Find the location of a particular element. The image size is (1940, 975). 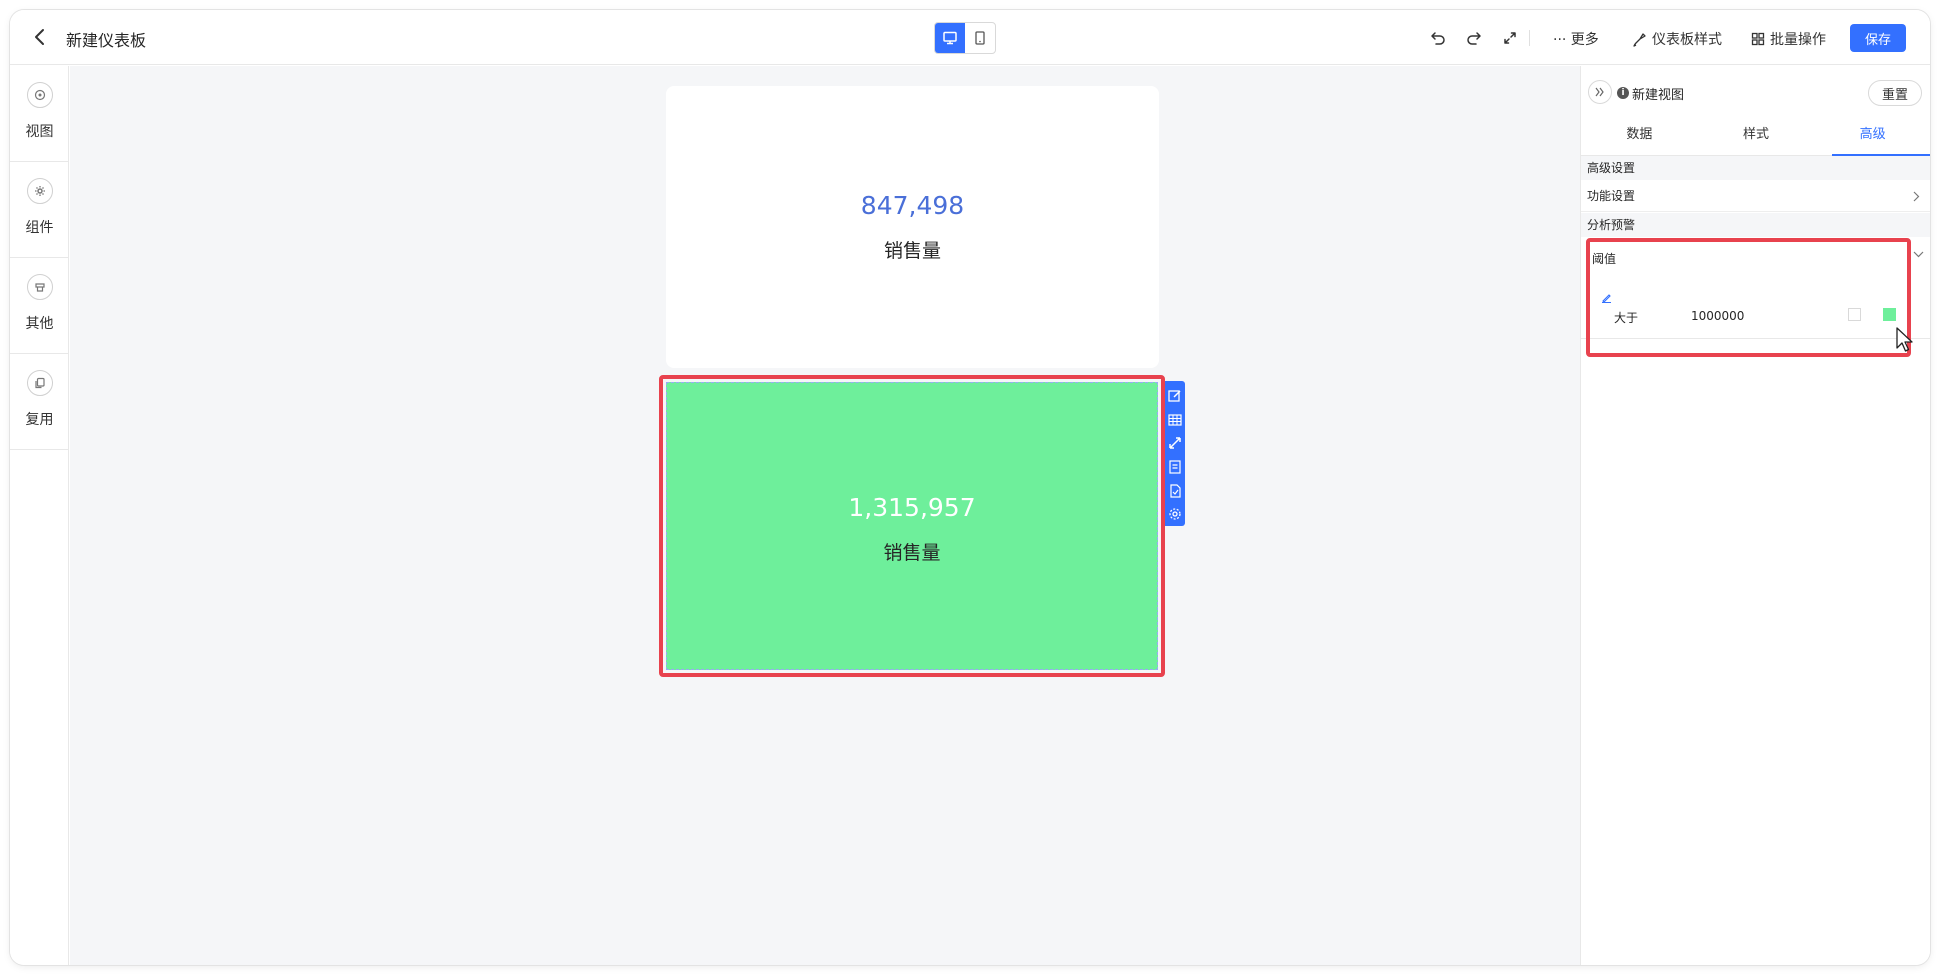

component-icon is located at coordinates (39, 191).